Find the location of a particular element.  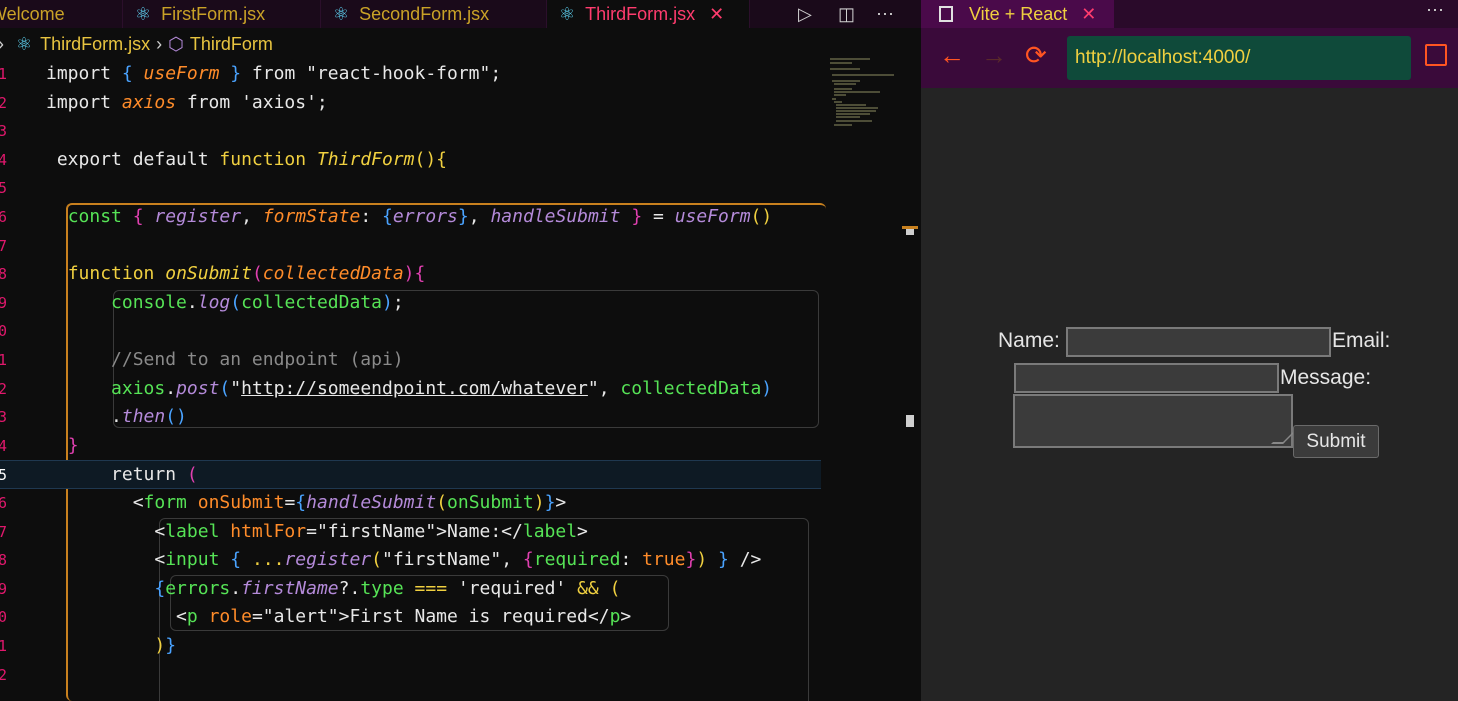

tab-label: FirstForm.jsx is located at coordinates (213, 13).